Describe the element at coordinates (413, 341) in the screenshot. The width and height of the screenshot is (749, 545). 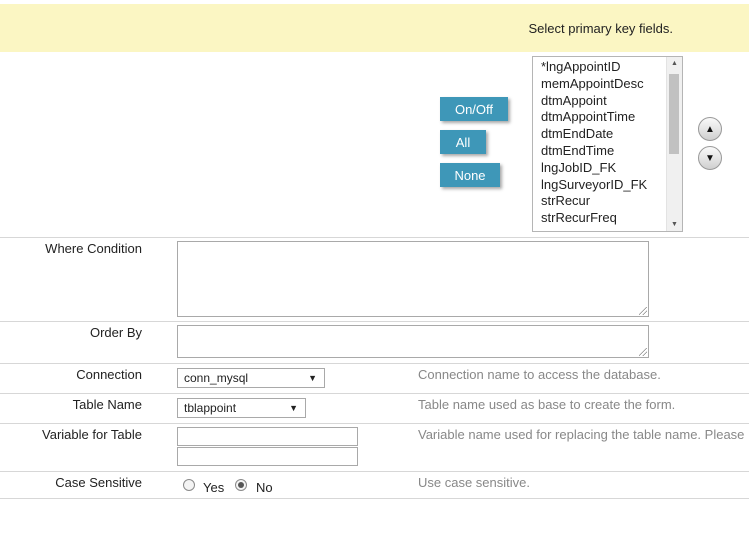
I see `order-by-textarea` at that location.